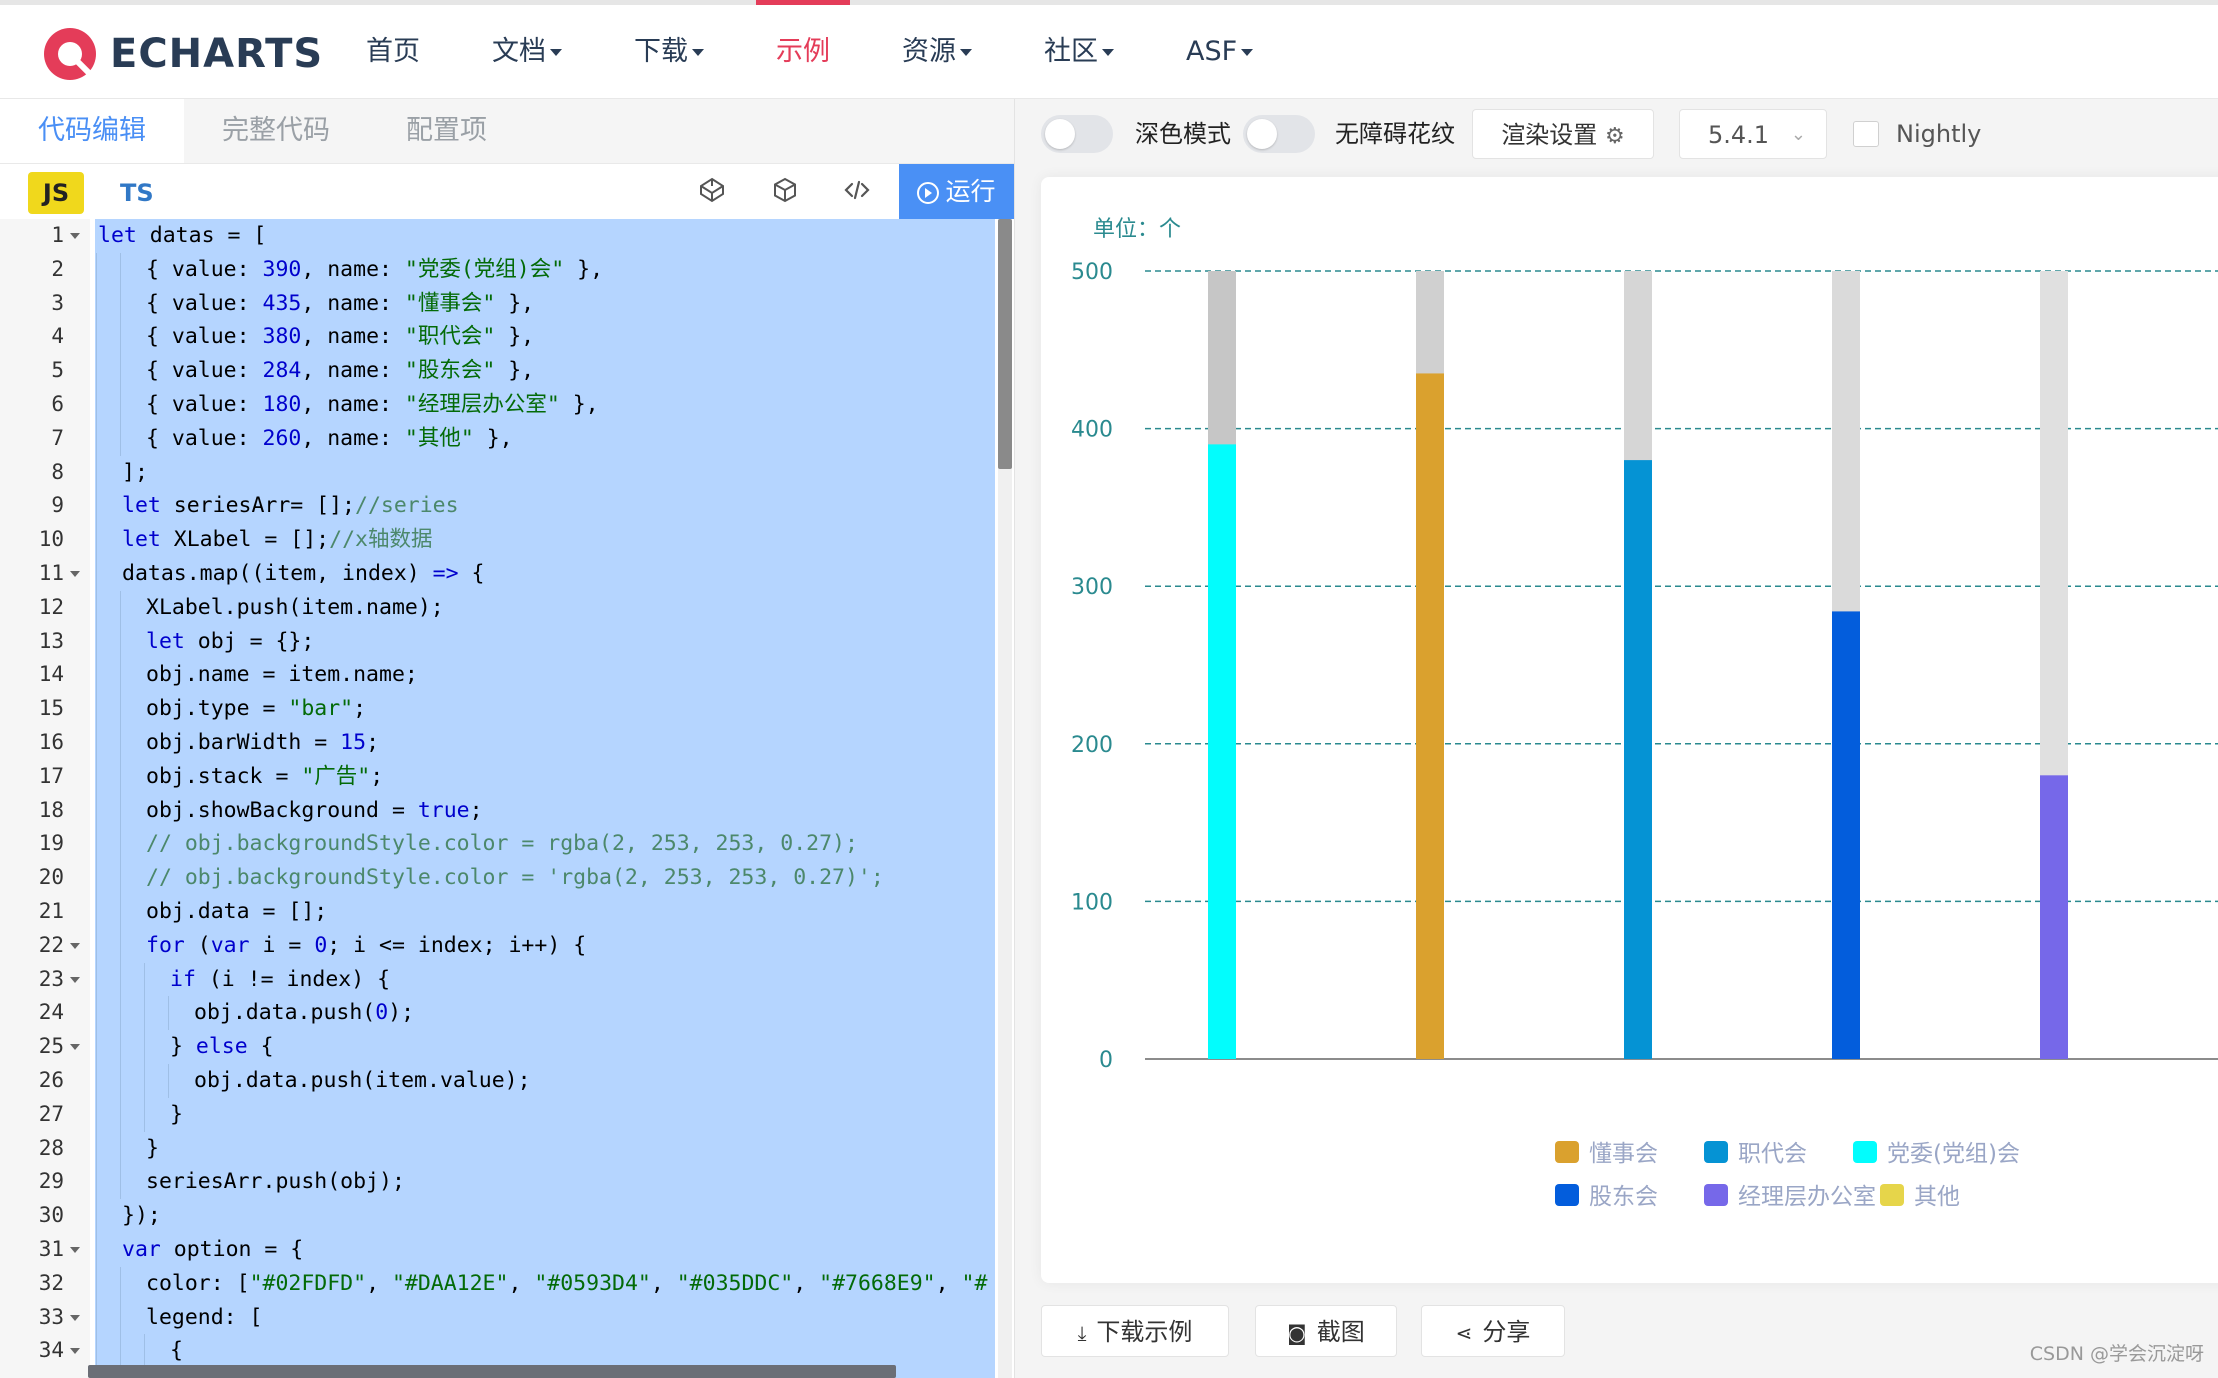  I want to click on legend-label: 职代会, so click(1772, 1154).